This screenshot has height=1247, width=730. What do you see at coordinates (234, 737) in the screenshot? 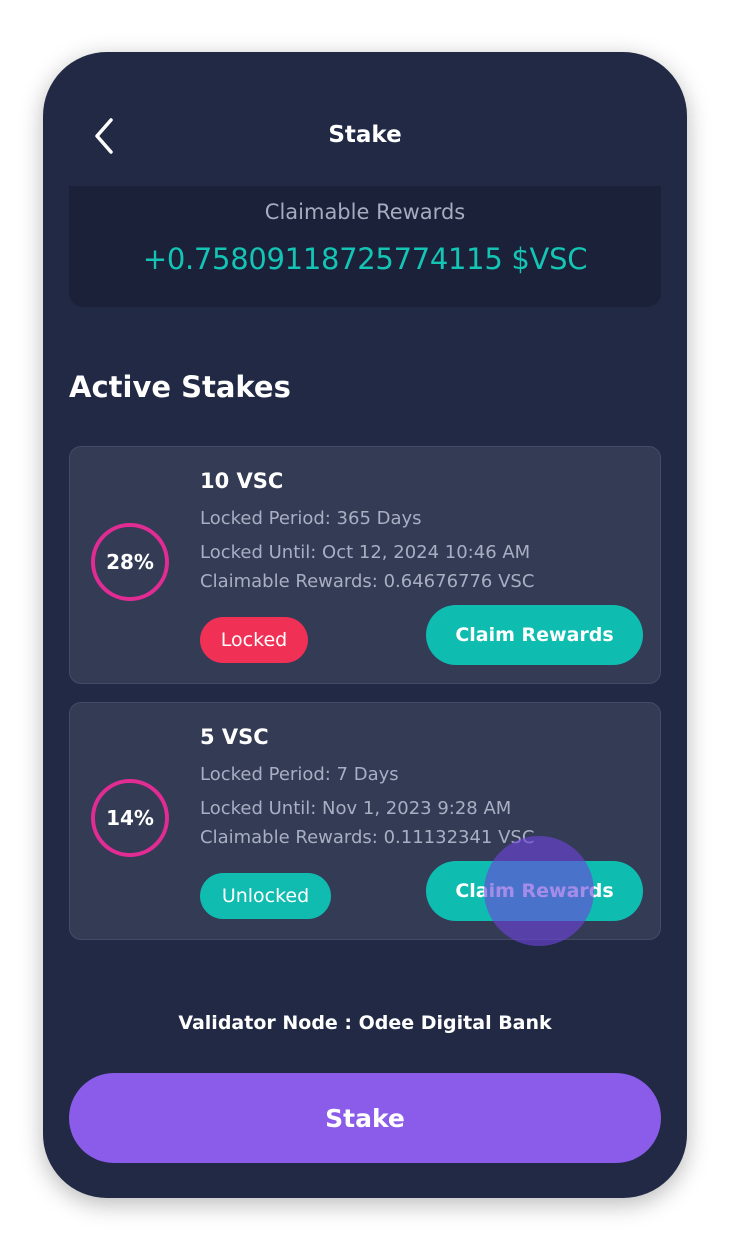
I see `stake-amount: 5 VSC` at bounding box center [234, 737].